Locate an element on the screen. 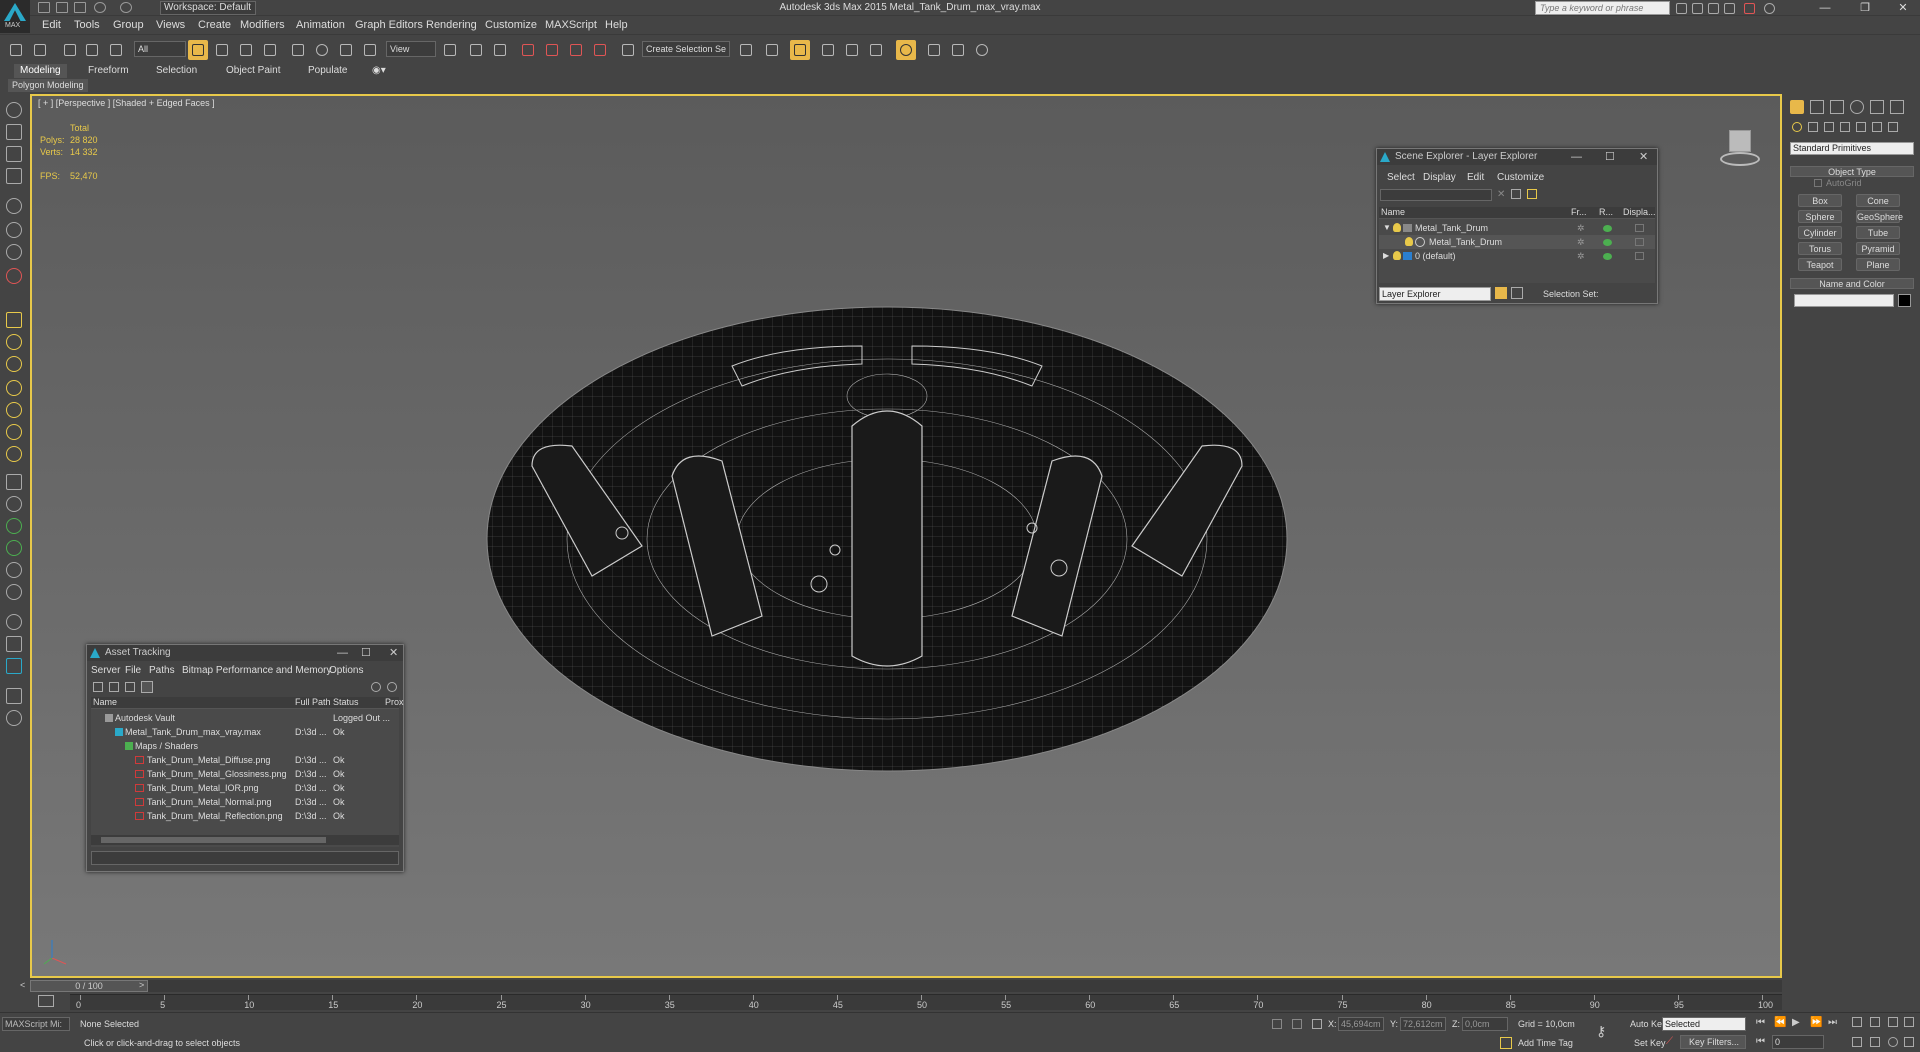 The image size is (1920, 1052). select-manipulate-icon is located at coordinates (476, 50).